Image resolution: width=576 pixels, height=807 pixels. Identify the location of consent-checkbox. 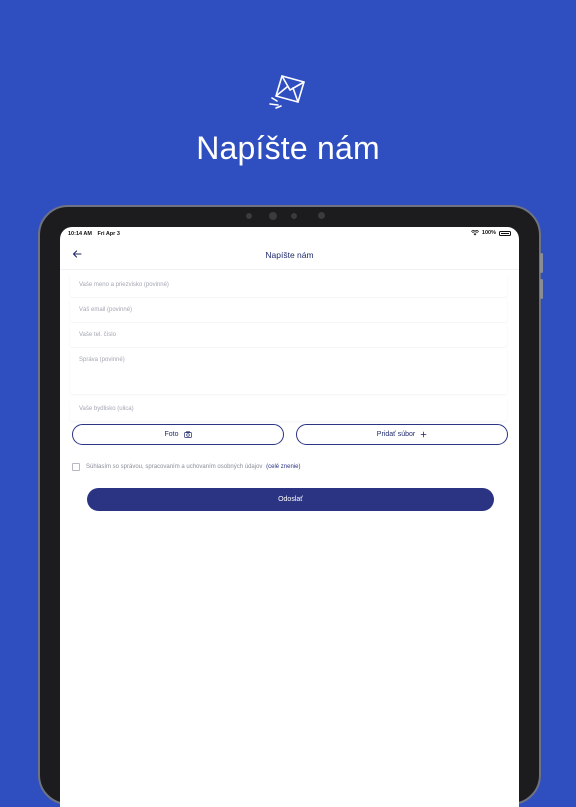
(76, 467).